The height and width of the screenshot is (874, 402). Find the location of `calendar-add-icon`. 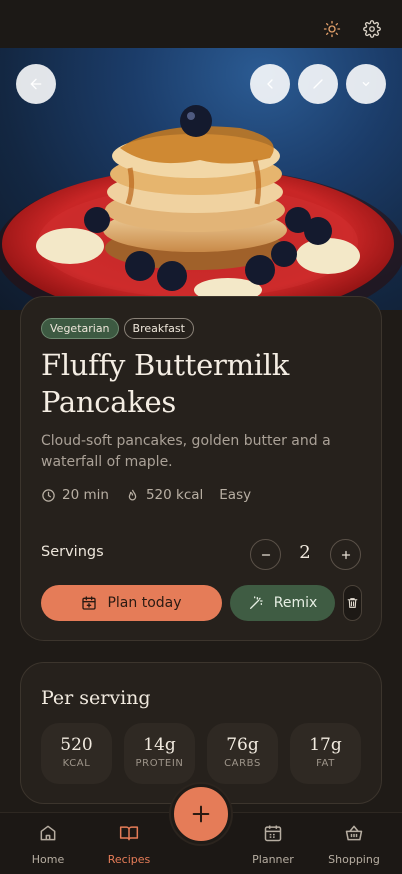

calendar-add-icon is located at coordinates (89, 603).